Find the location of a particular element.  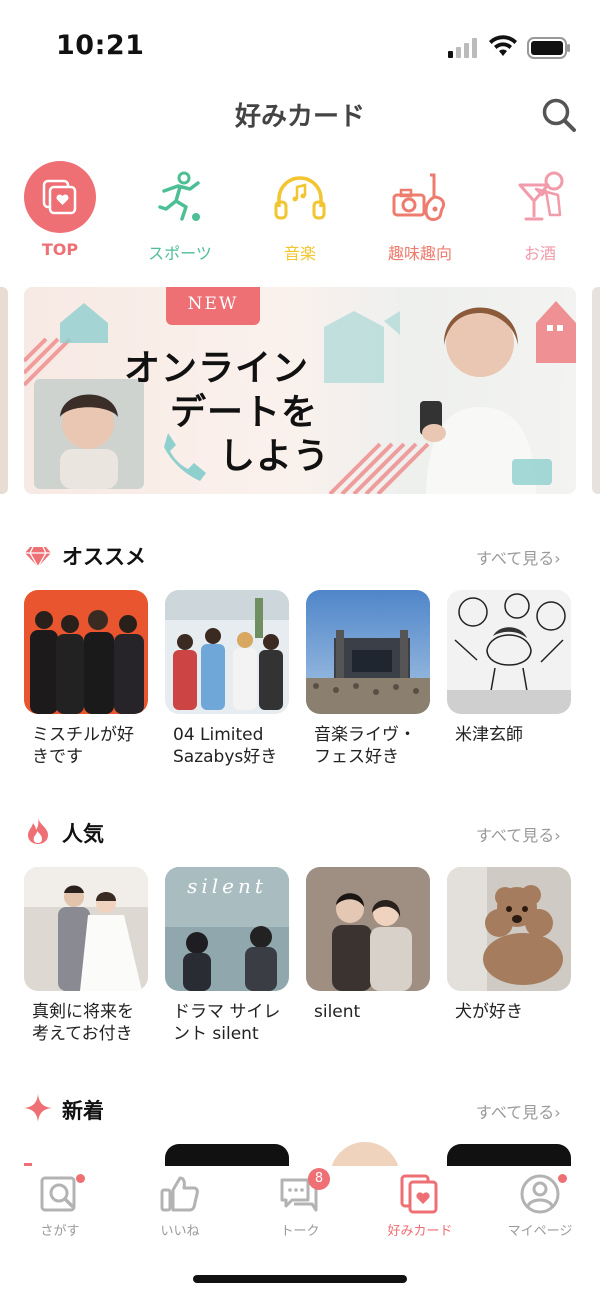

headphones-icon is located at coordinates (300, 198).